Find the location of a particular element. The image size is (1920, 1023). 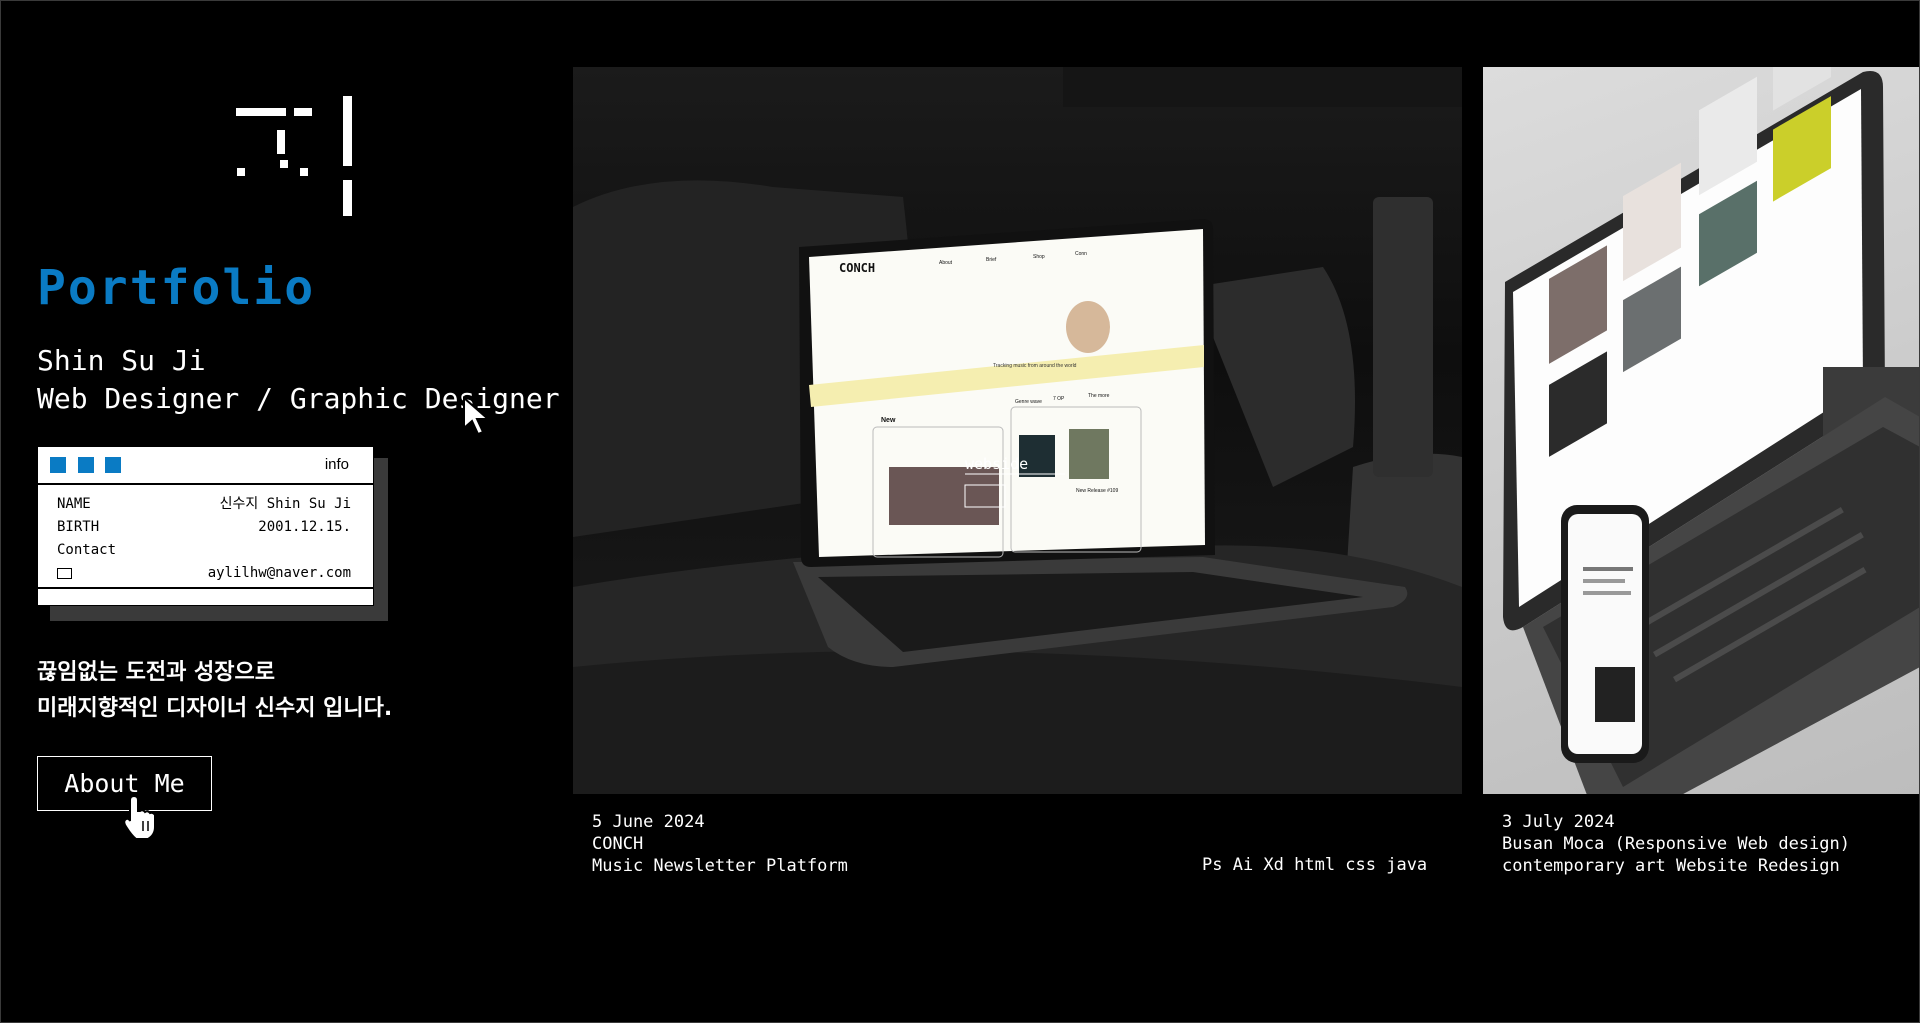

info-label: Contact is located at coordinates (87, 550).